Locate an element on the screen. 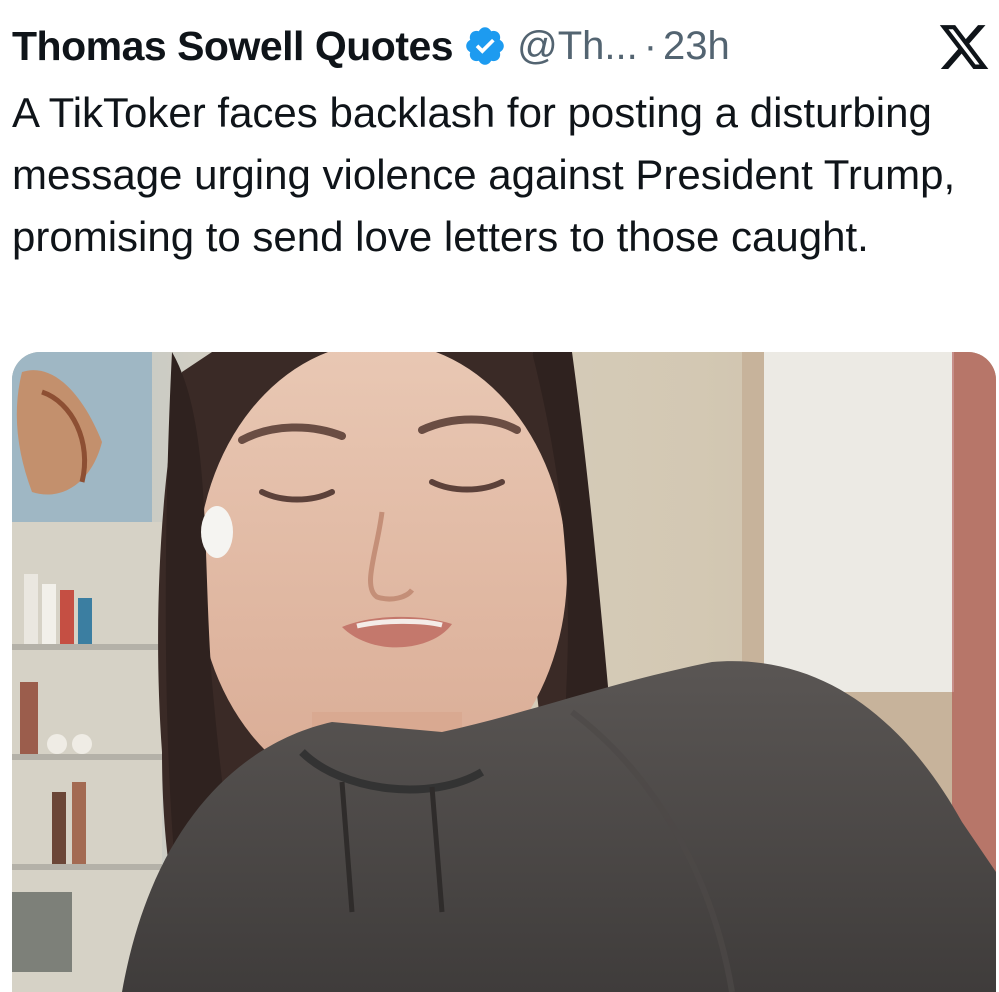  author-name: Thomas Sowell Quotes is located at coordinates (233, 46).